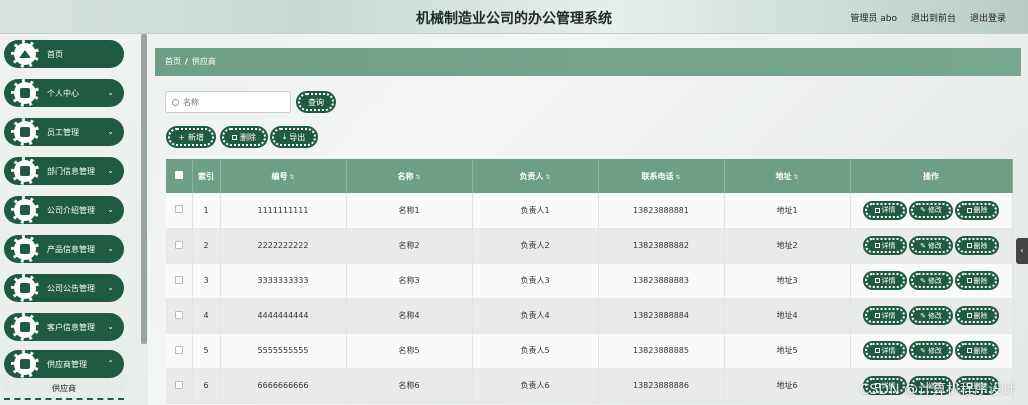 The height and width of the screenshot is (405, 1028). I want to click on sidebar-item-customer: 客户信息管理 ⌄, so click(64, 327).